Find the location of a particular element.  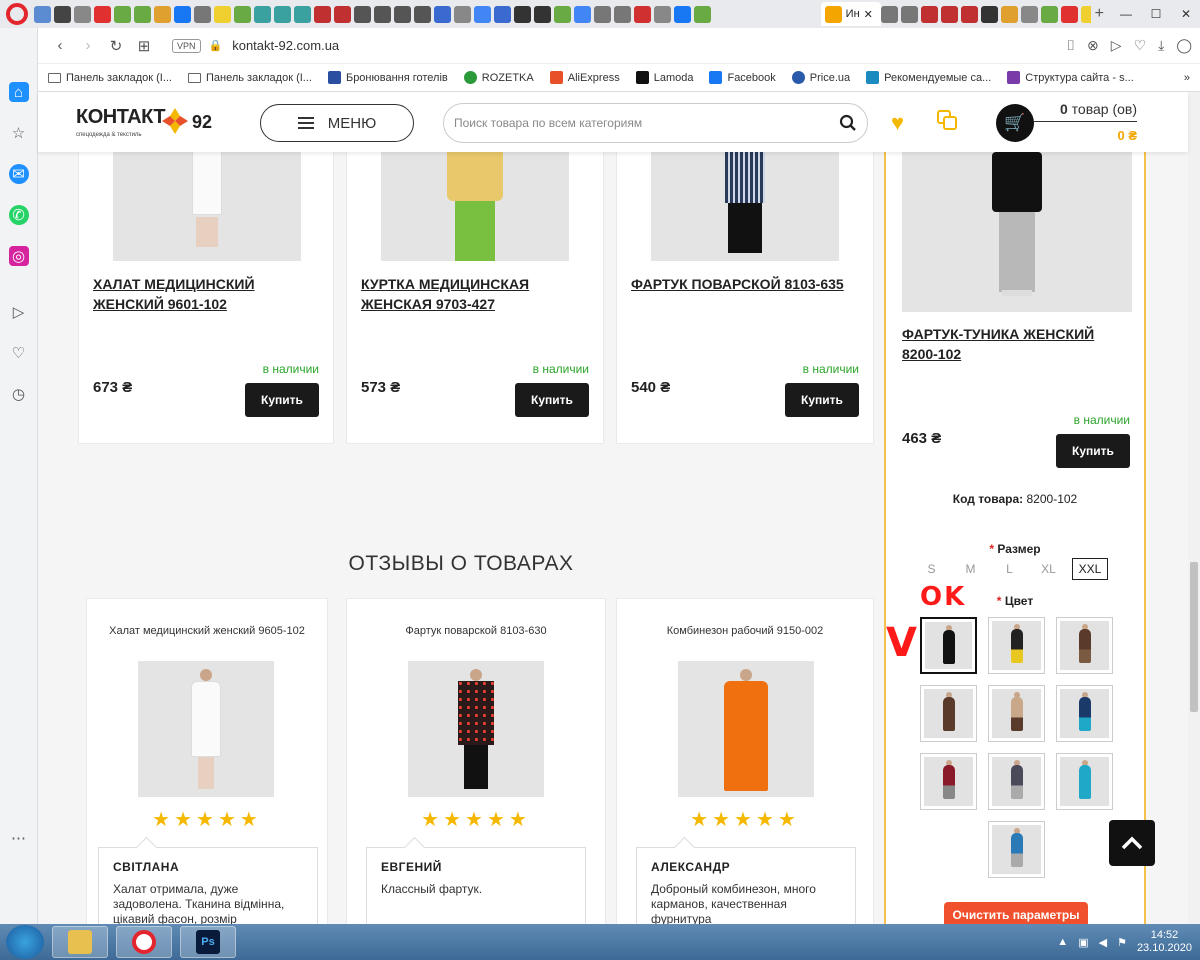

scroll-to-top-button is located at coordinates (1132, 843).